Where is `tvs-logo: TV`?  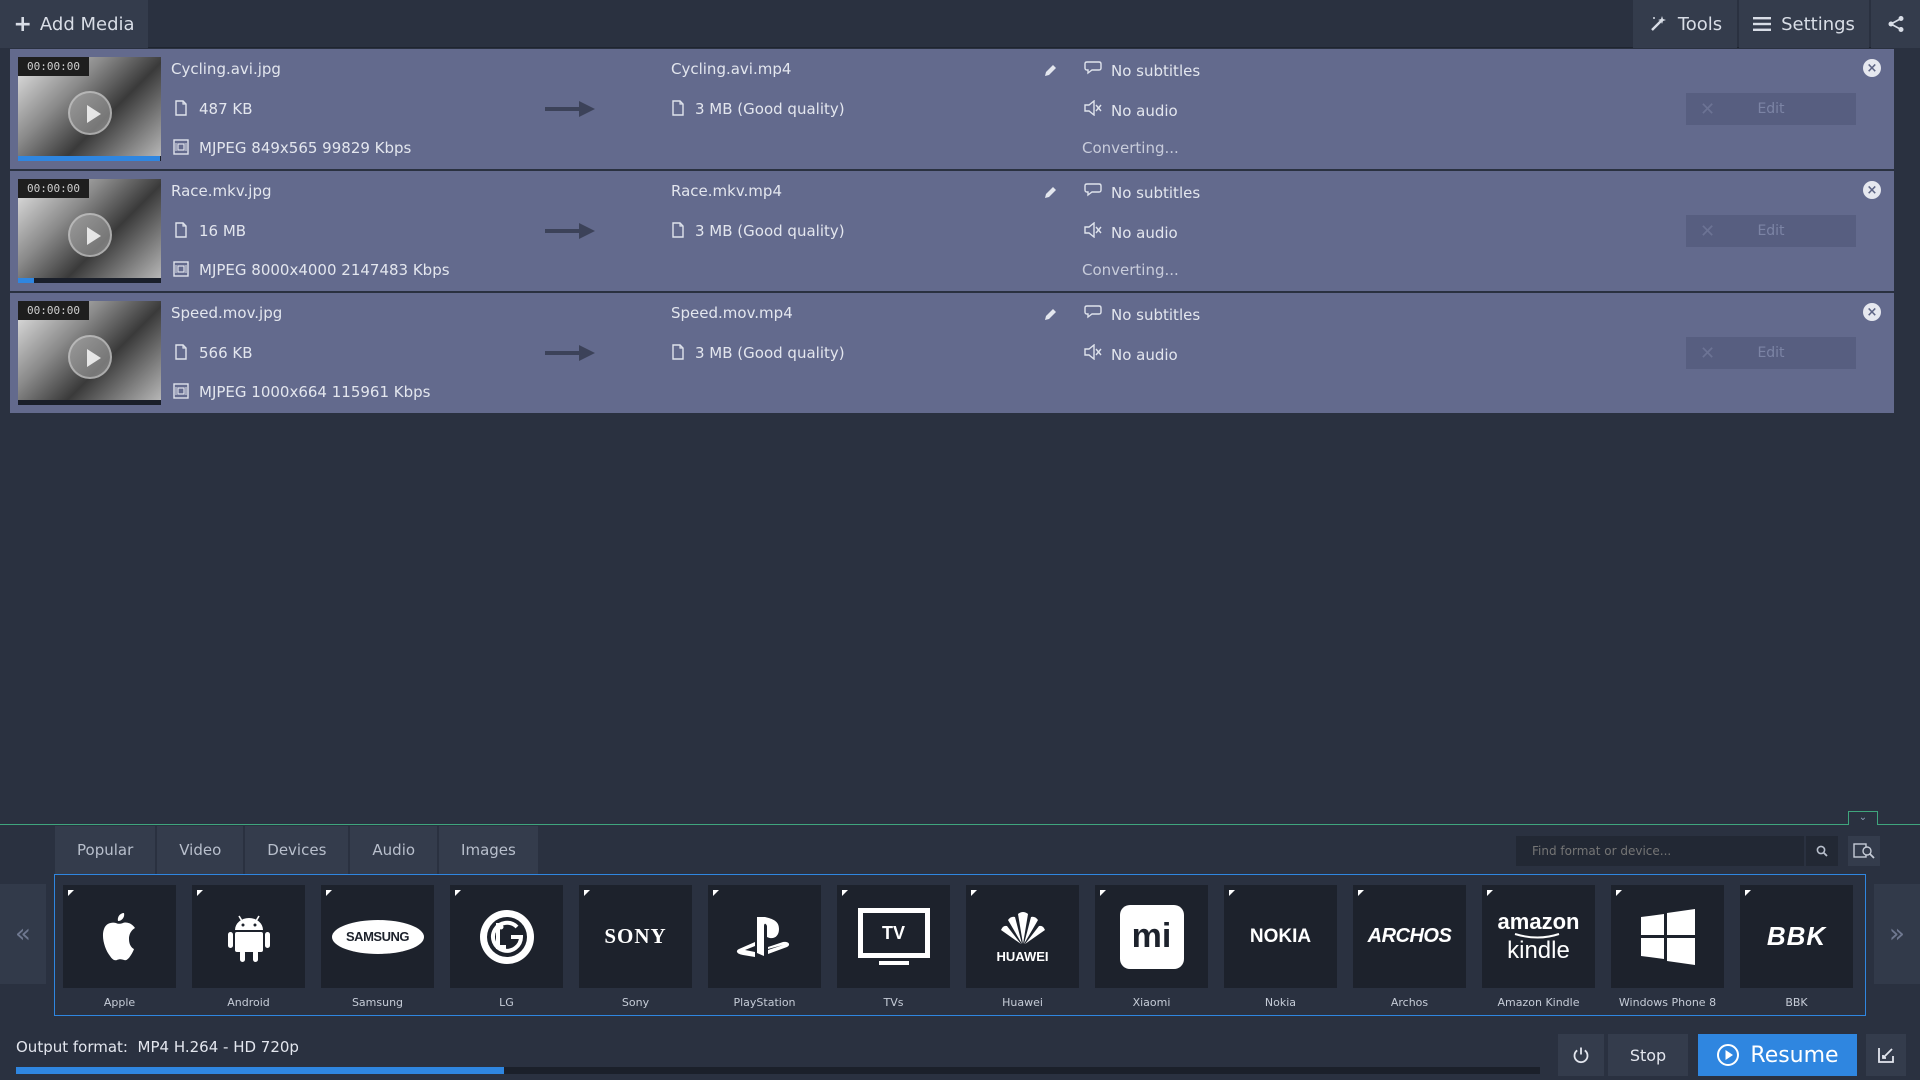
tvs-logo: TV is located at coordinates (893, 936).